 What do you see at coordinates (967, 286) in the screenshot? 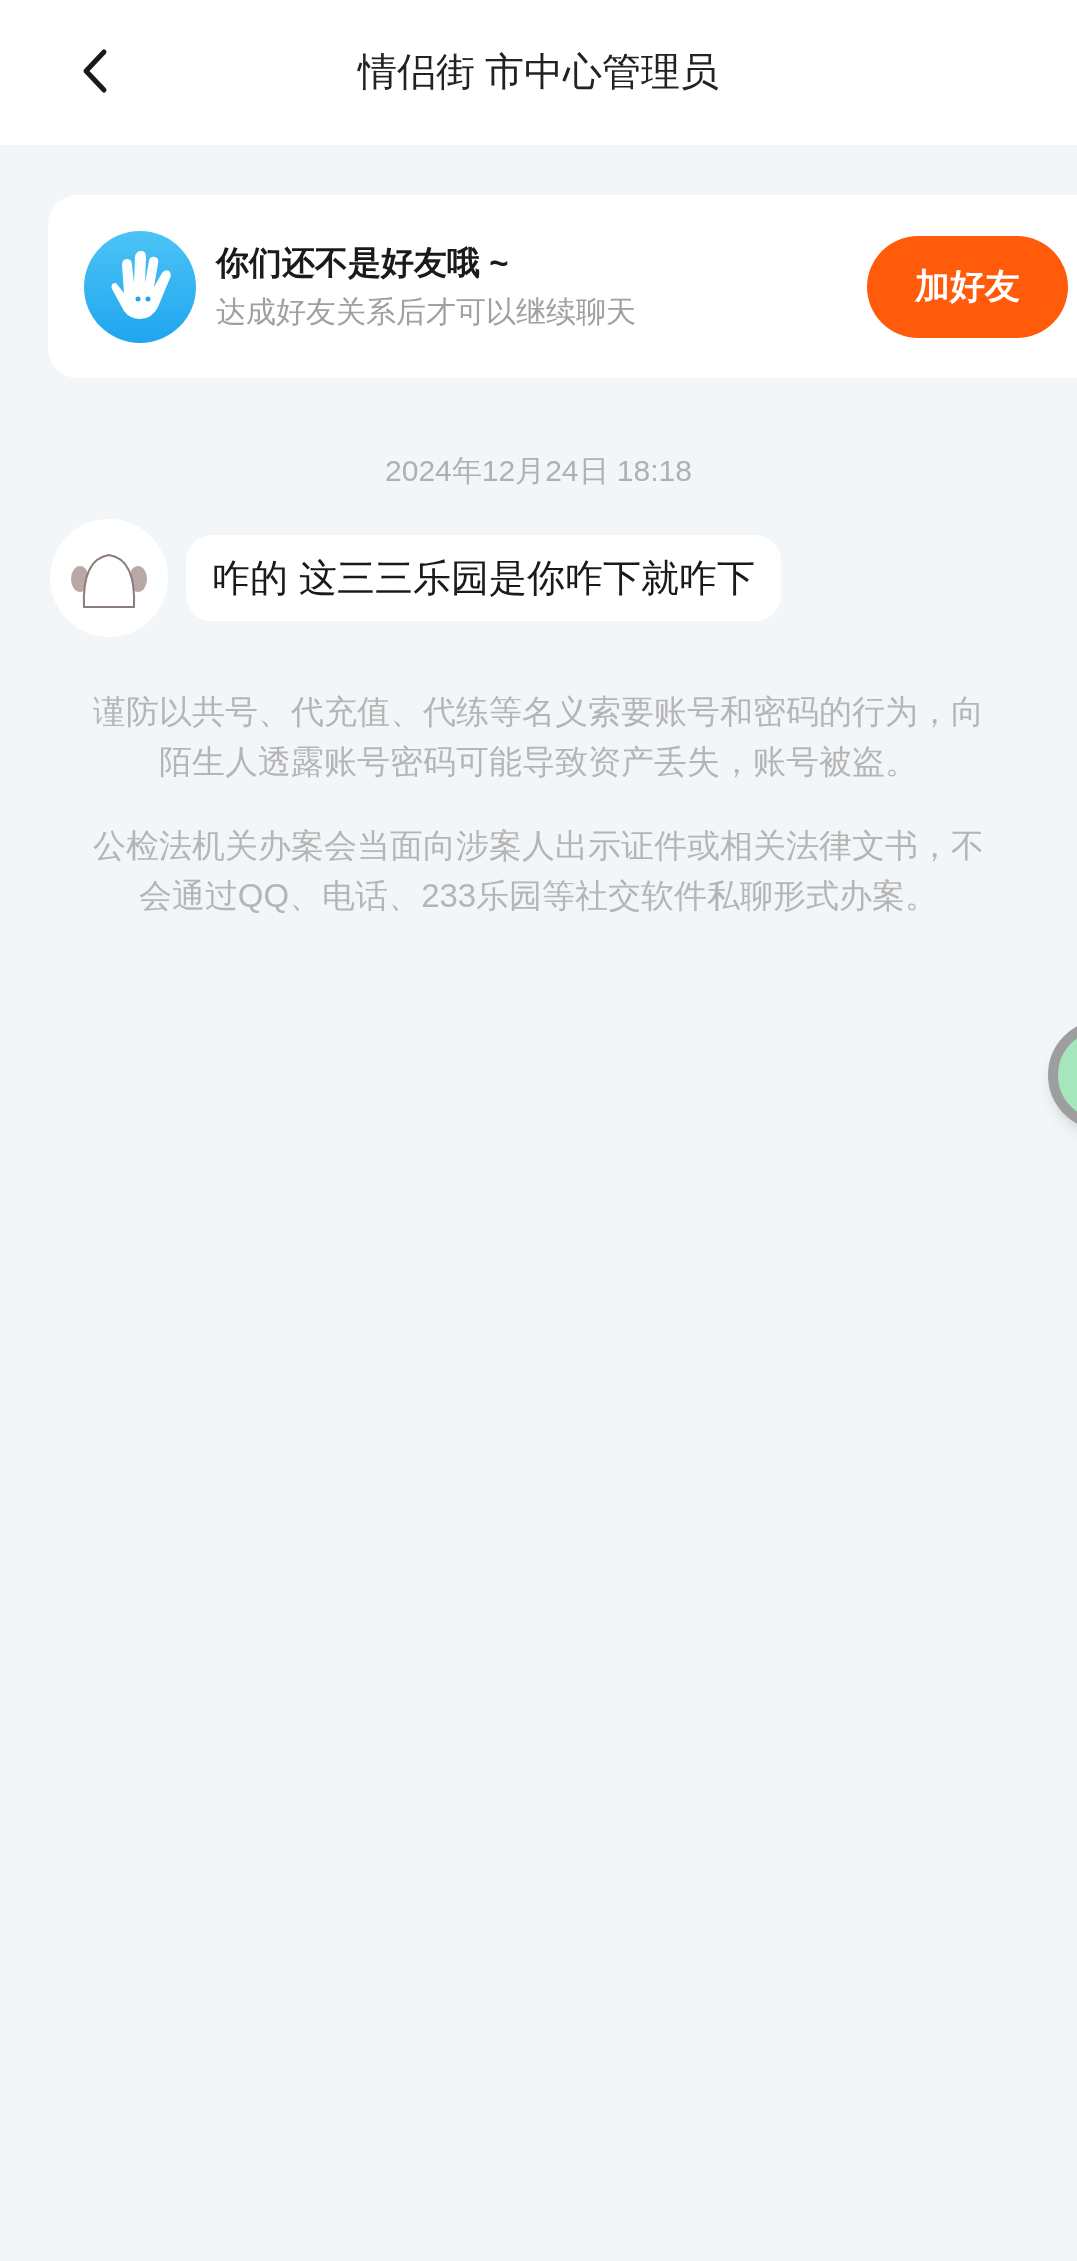
I see `add-friend-button: 加好友` at bounding box center [967, 286].